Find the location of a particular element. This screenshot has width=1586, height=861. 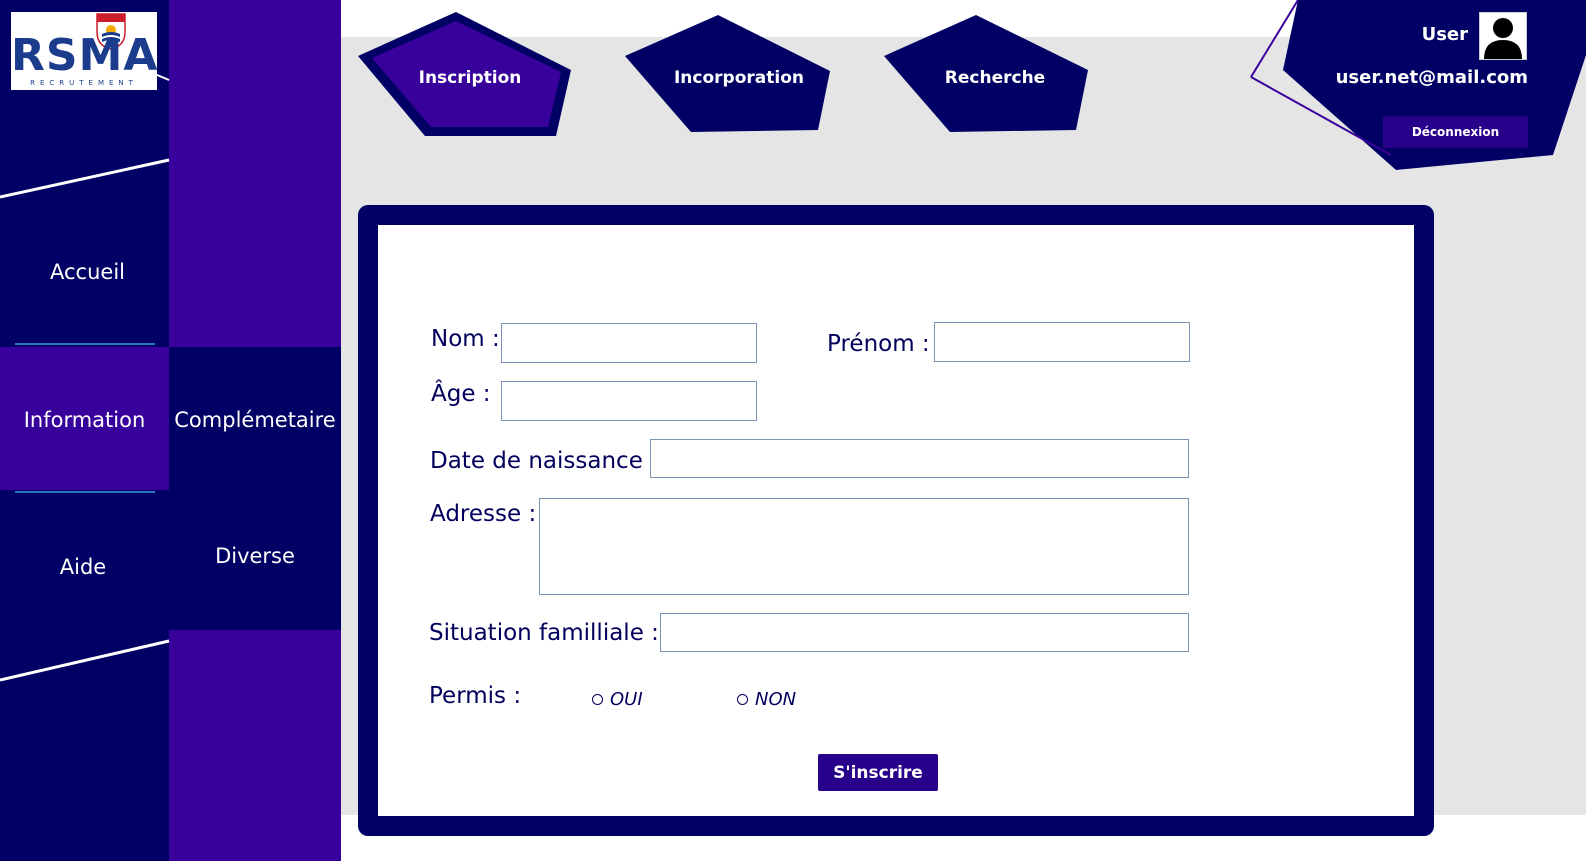

situation-familliale-label: Situation familliale : is located at coordinates (544, 633).